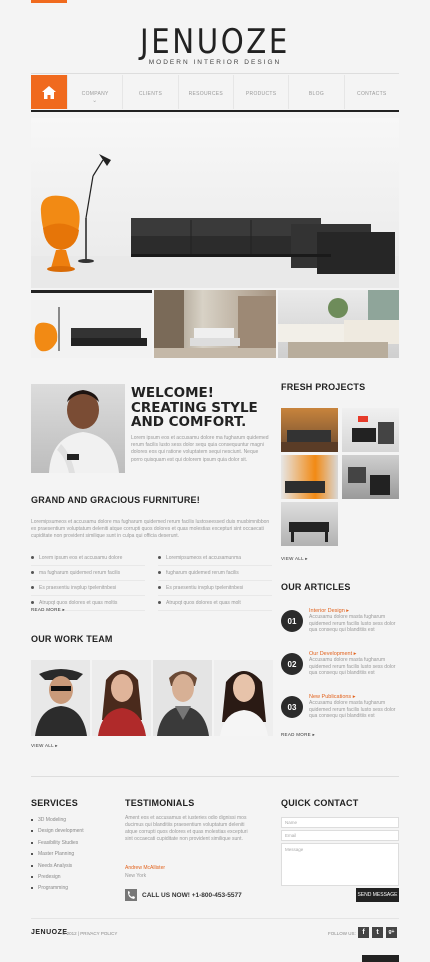 This screenshot has height=962, width=430. I want to click on footer-bottom-bar, so click(380, 958).